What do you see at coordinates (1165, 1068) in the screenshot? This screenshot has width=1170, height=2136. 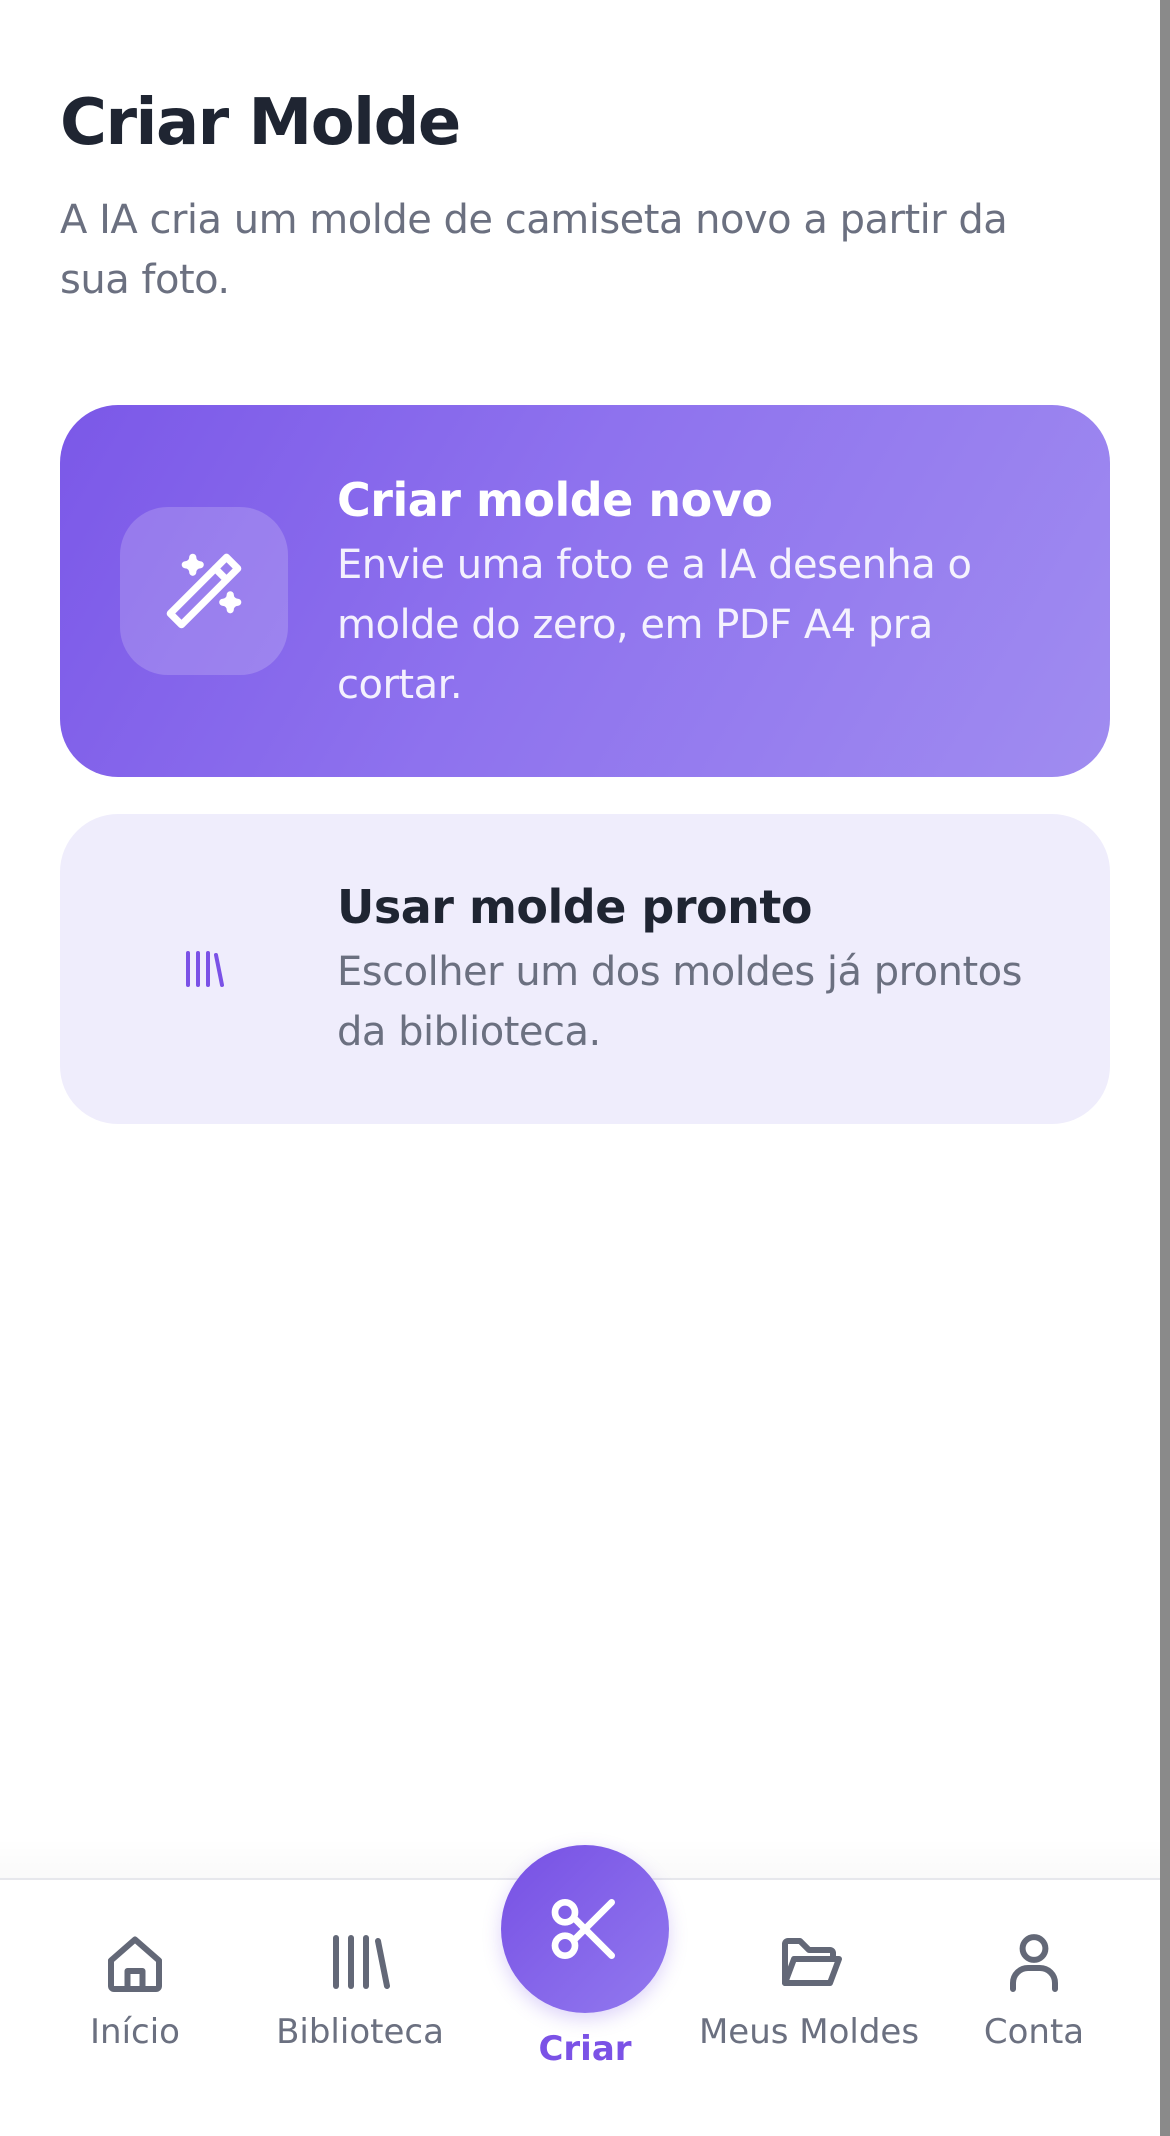 I see `window-edge-scrollbar` at bounding box center [1165, 1068].